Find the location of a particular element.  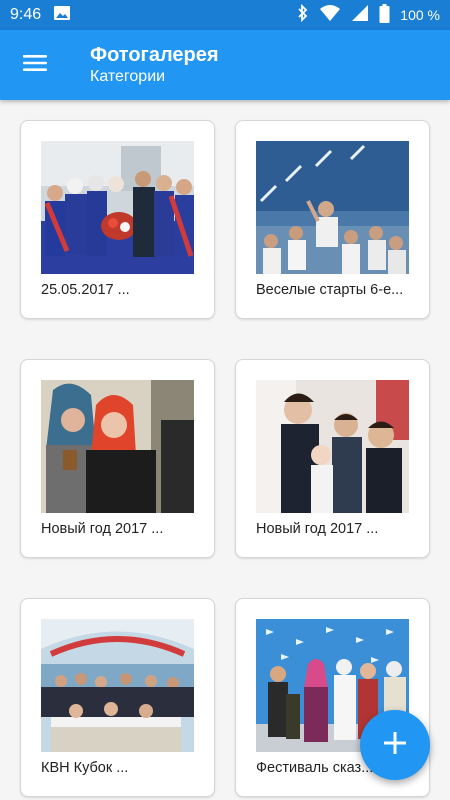

status-bar: 9:46 100 % is located at coordinates (225, 15).